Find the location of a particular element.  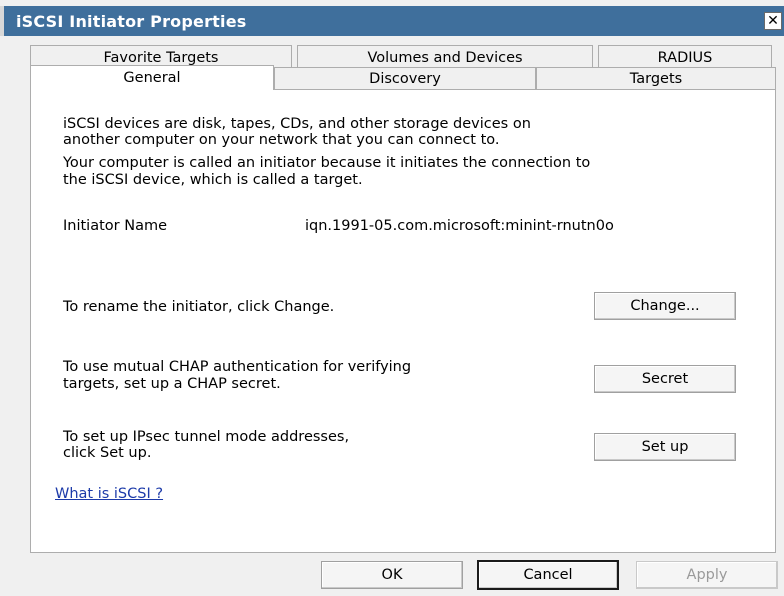

what-is-iscsi-link: What is iSCSI ? is located at coordinates (109, 494).